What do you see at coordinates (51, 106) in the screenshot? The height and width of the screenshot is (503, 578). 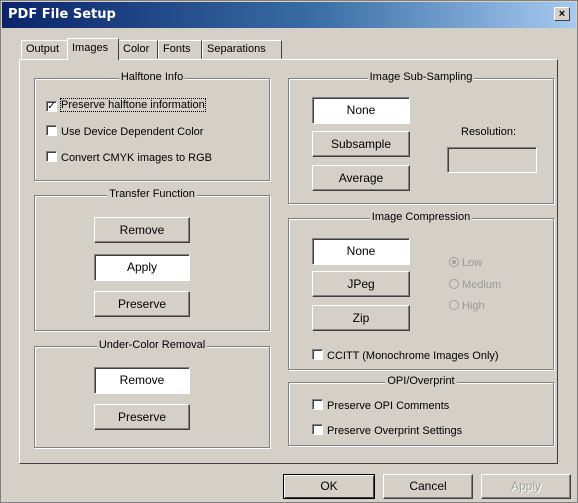 I see `checkbox-checked-icon: ✓` at bounding box center [51, 106].